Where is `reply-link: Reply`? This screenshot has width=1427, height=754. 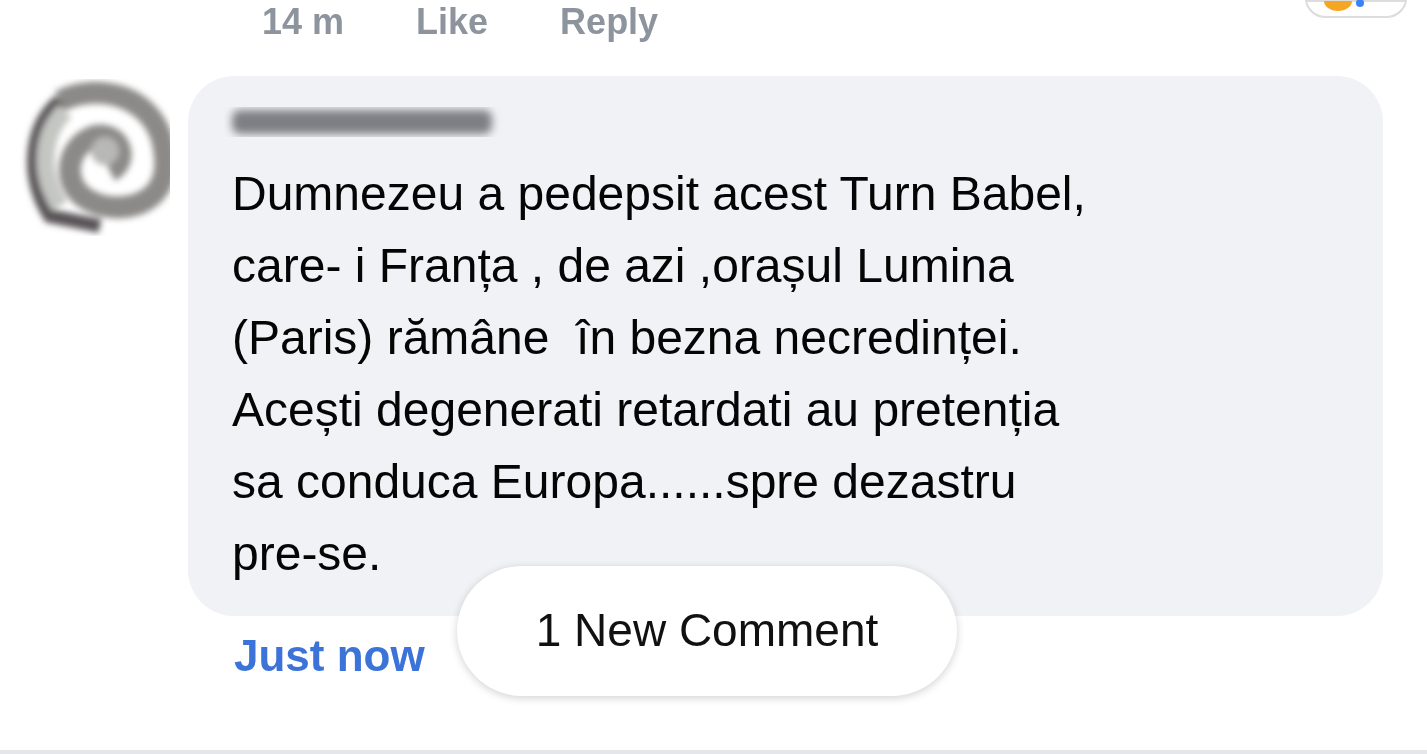 reply-link: Reply is located at coordinates (609, 22).